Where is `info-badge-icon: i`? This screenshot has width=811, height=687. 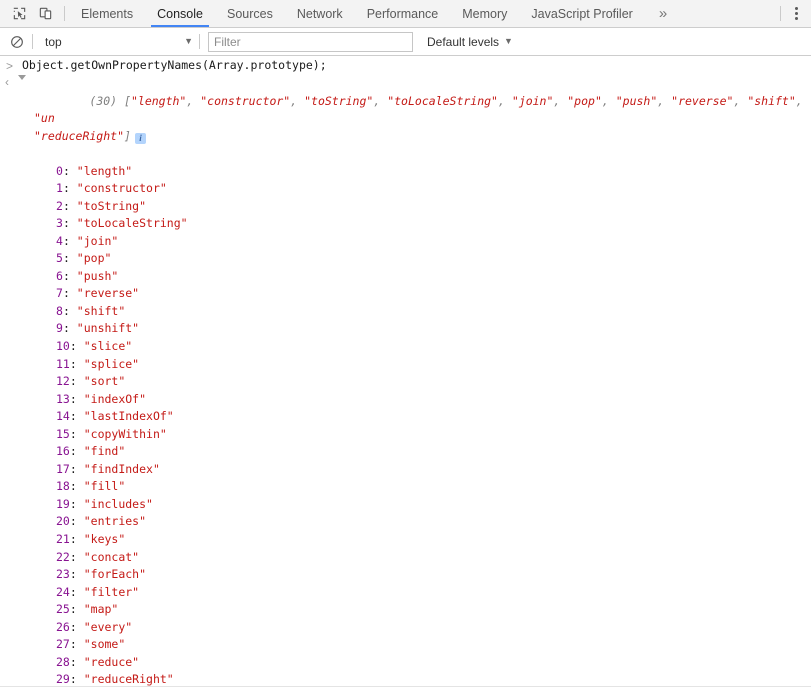
info-badge-icon: i is located at coordinates (140, 138).